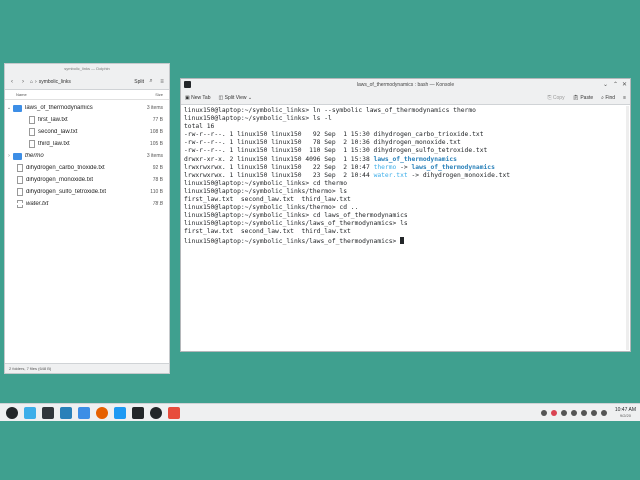  Describe the element at coordinates (573, 413) in the screenshot. I see `network-icon` at that location.